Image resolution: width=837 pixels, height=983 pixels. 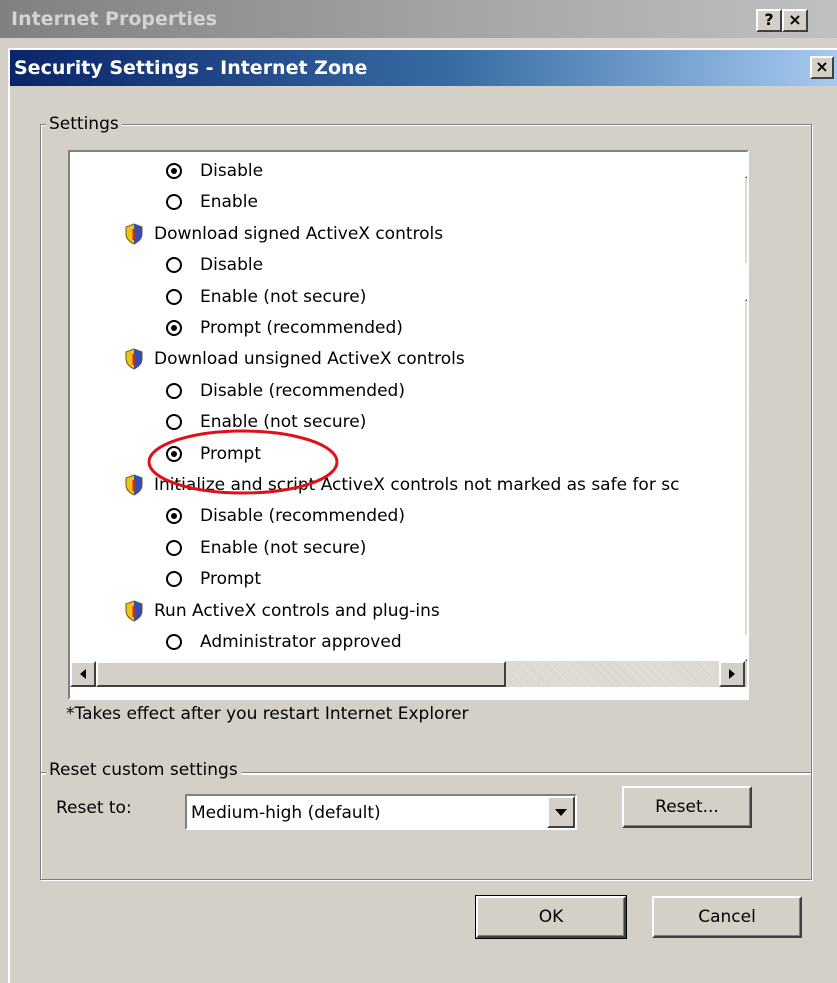 I want to click on arrow-up-icon, so click(x=748, y=165).